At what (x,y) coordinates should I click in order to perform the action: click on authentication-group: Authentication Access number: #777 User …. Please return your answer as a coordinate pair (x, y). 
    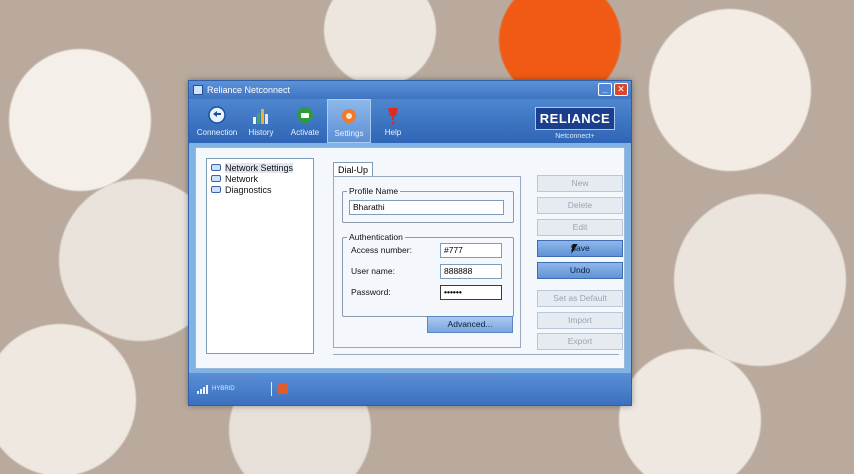
    Looking at the image, I should click on (428, 274).